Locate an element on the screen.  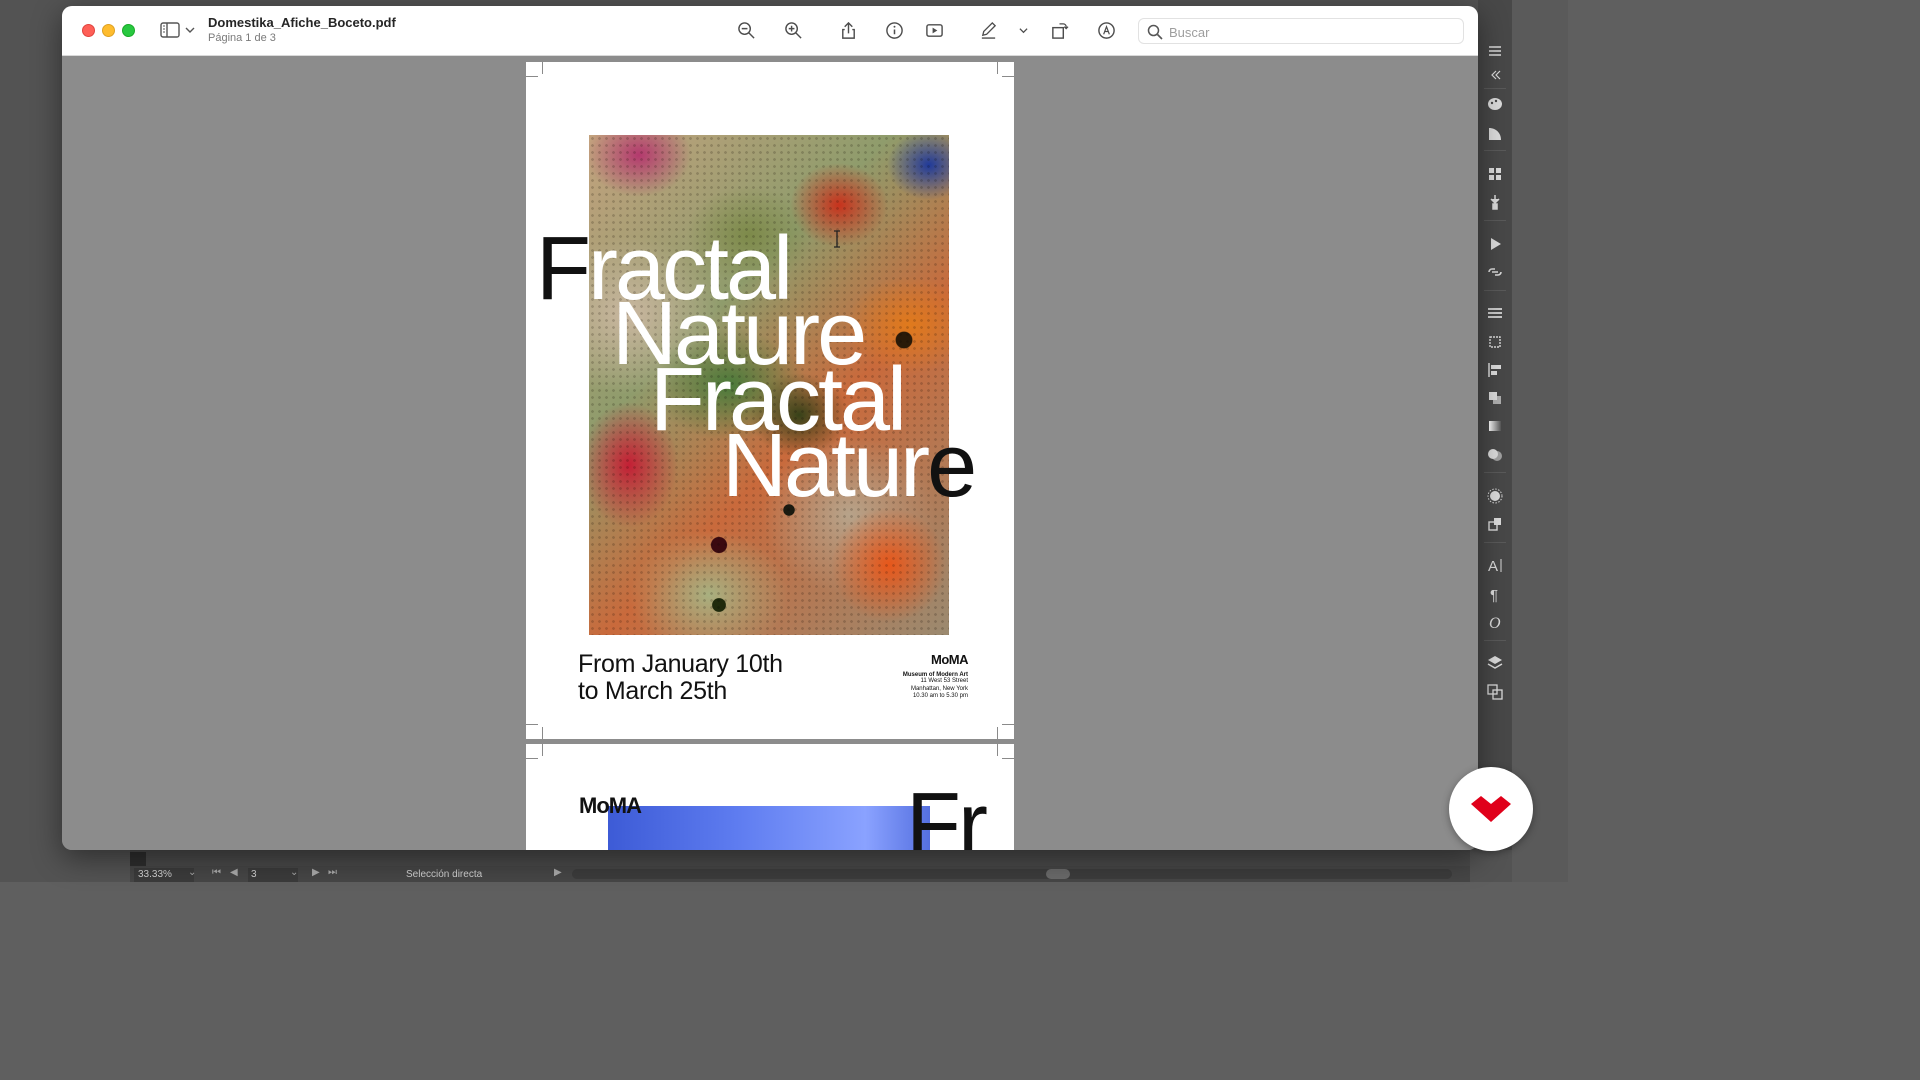
pathfinder-icon is located at coordinates (1495, 398).